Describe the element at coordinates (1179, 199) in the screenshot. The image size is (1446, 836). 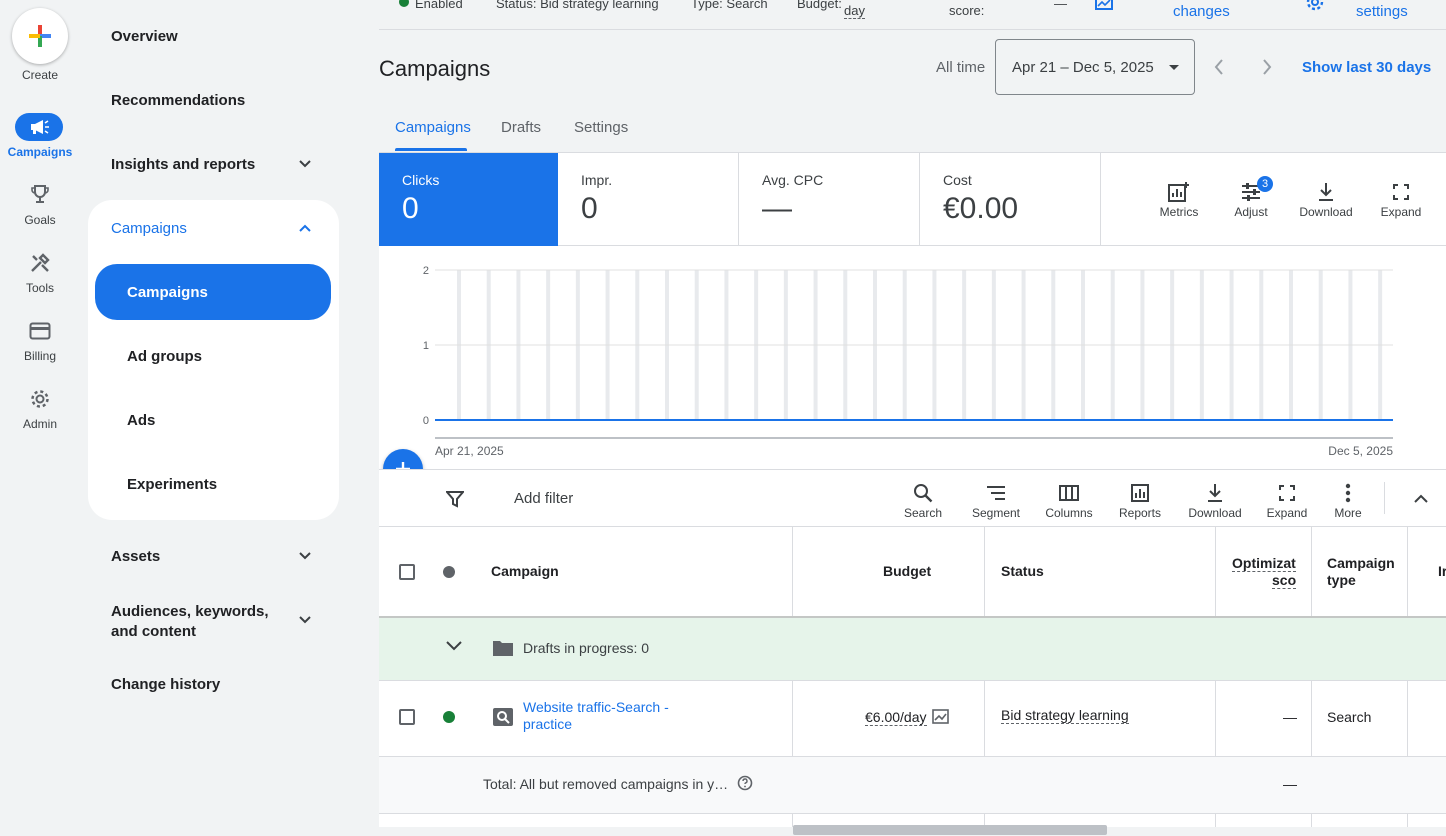
I see `metrics-button: Metrics` at that location.